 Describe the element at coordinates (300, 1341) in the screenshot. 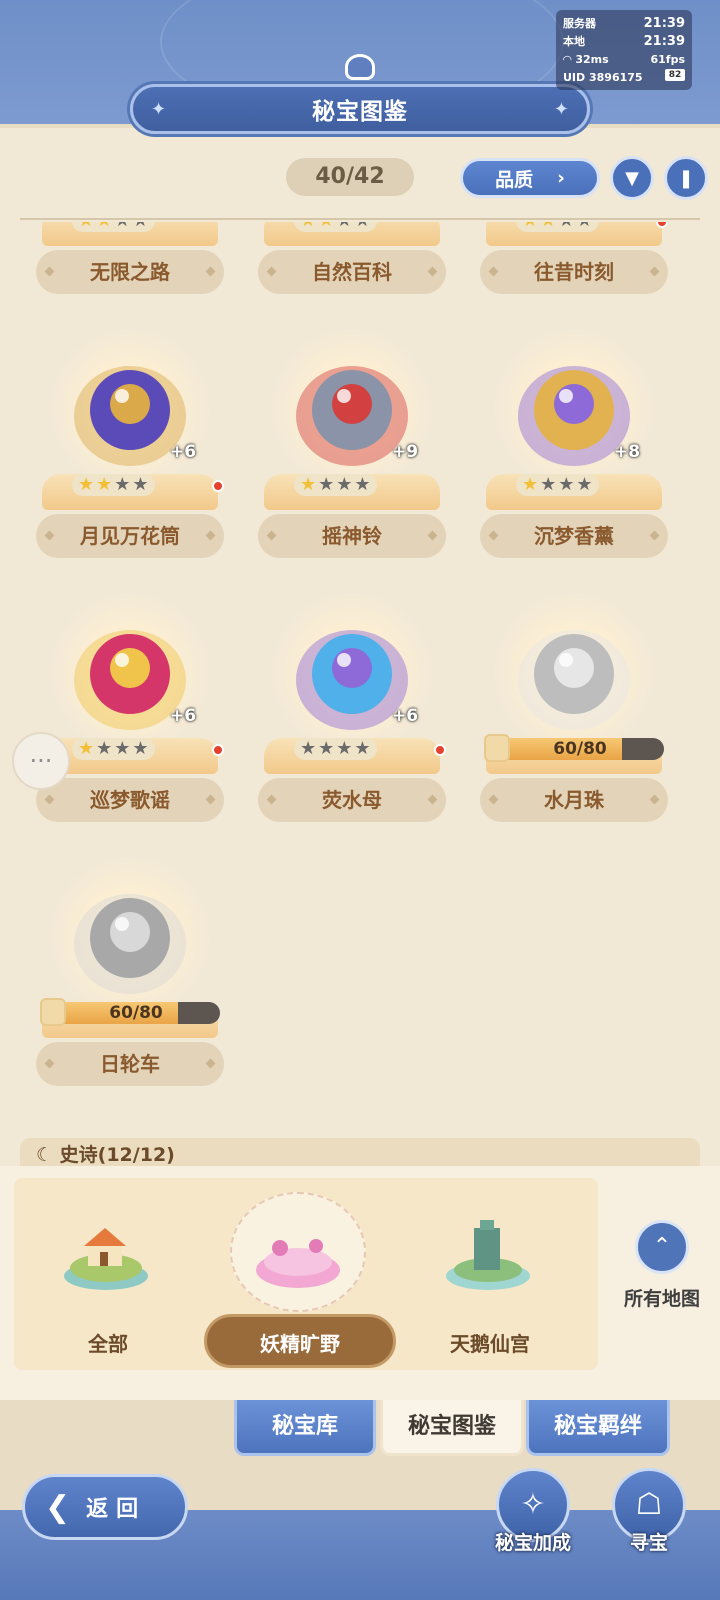

I see `map-label-fairy-wilds: 妖精旷野` at that location.